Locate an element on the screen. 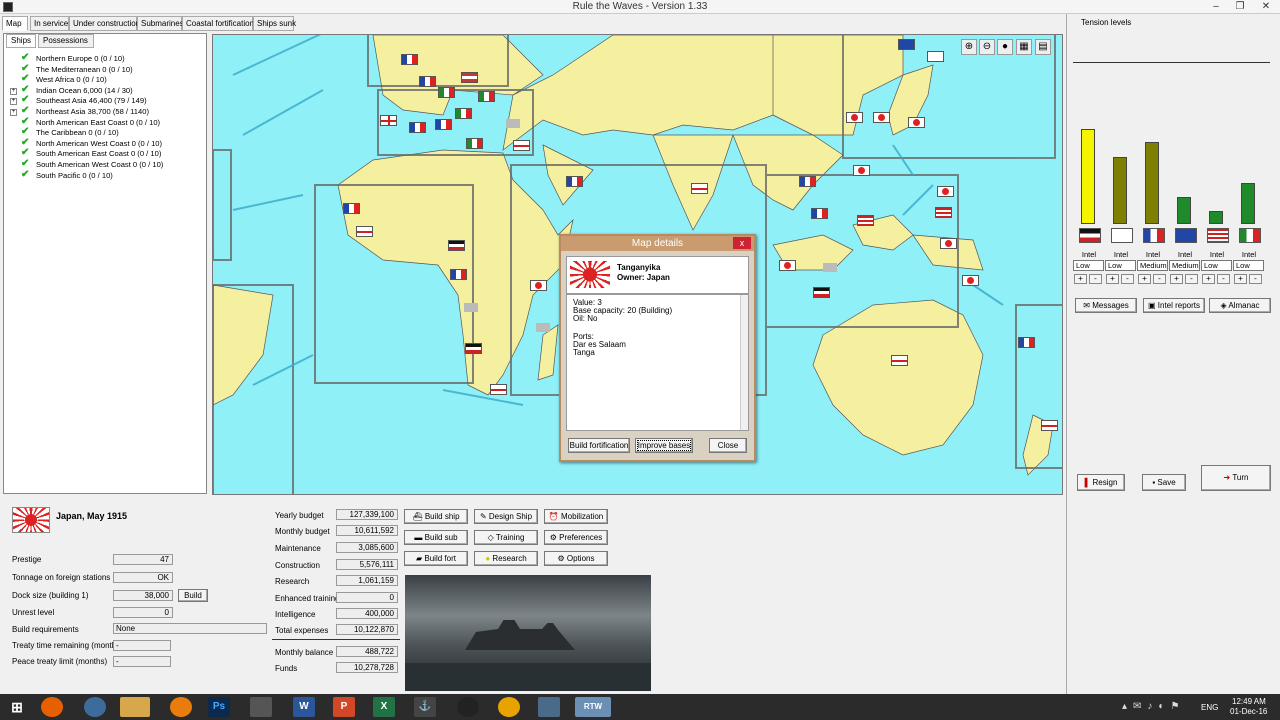 The height and width of the screenshot is (720, 1280). tab-ships-sunk: Ships sunk is located at coordinates (274, 23).